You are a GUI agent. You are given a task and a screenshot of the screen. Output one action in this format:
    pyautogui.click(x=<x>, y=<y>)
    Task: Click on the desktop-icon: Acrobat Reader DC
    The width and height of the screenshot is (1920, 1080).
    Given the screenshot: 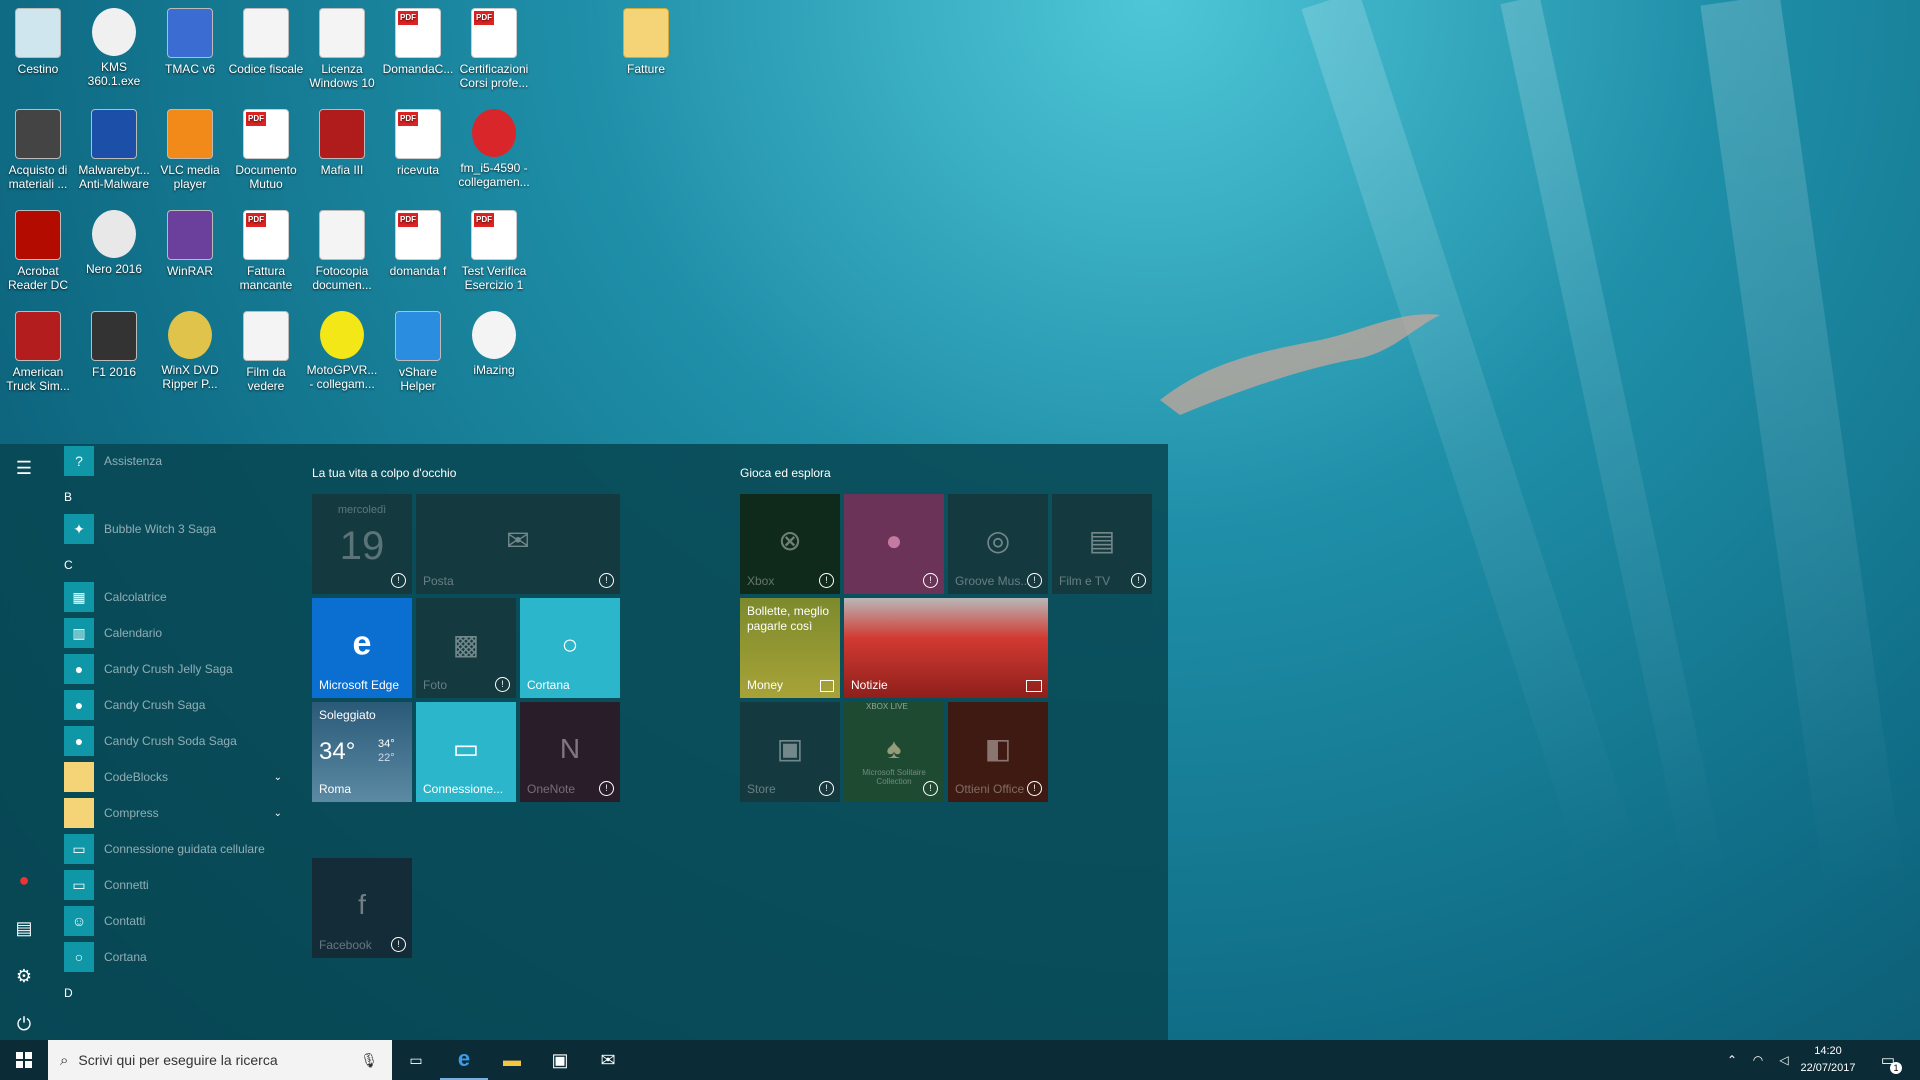 What is the action you would take?
    pyautogui.click(x=38, y=251)
    